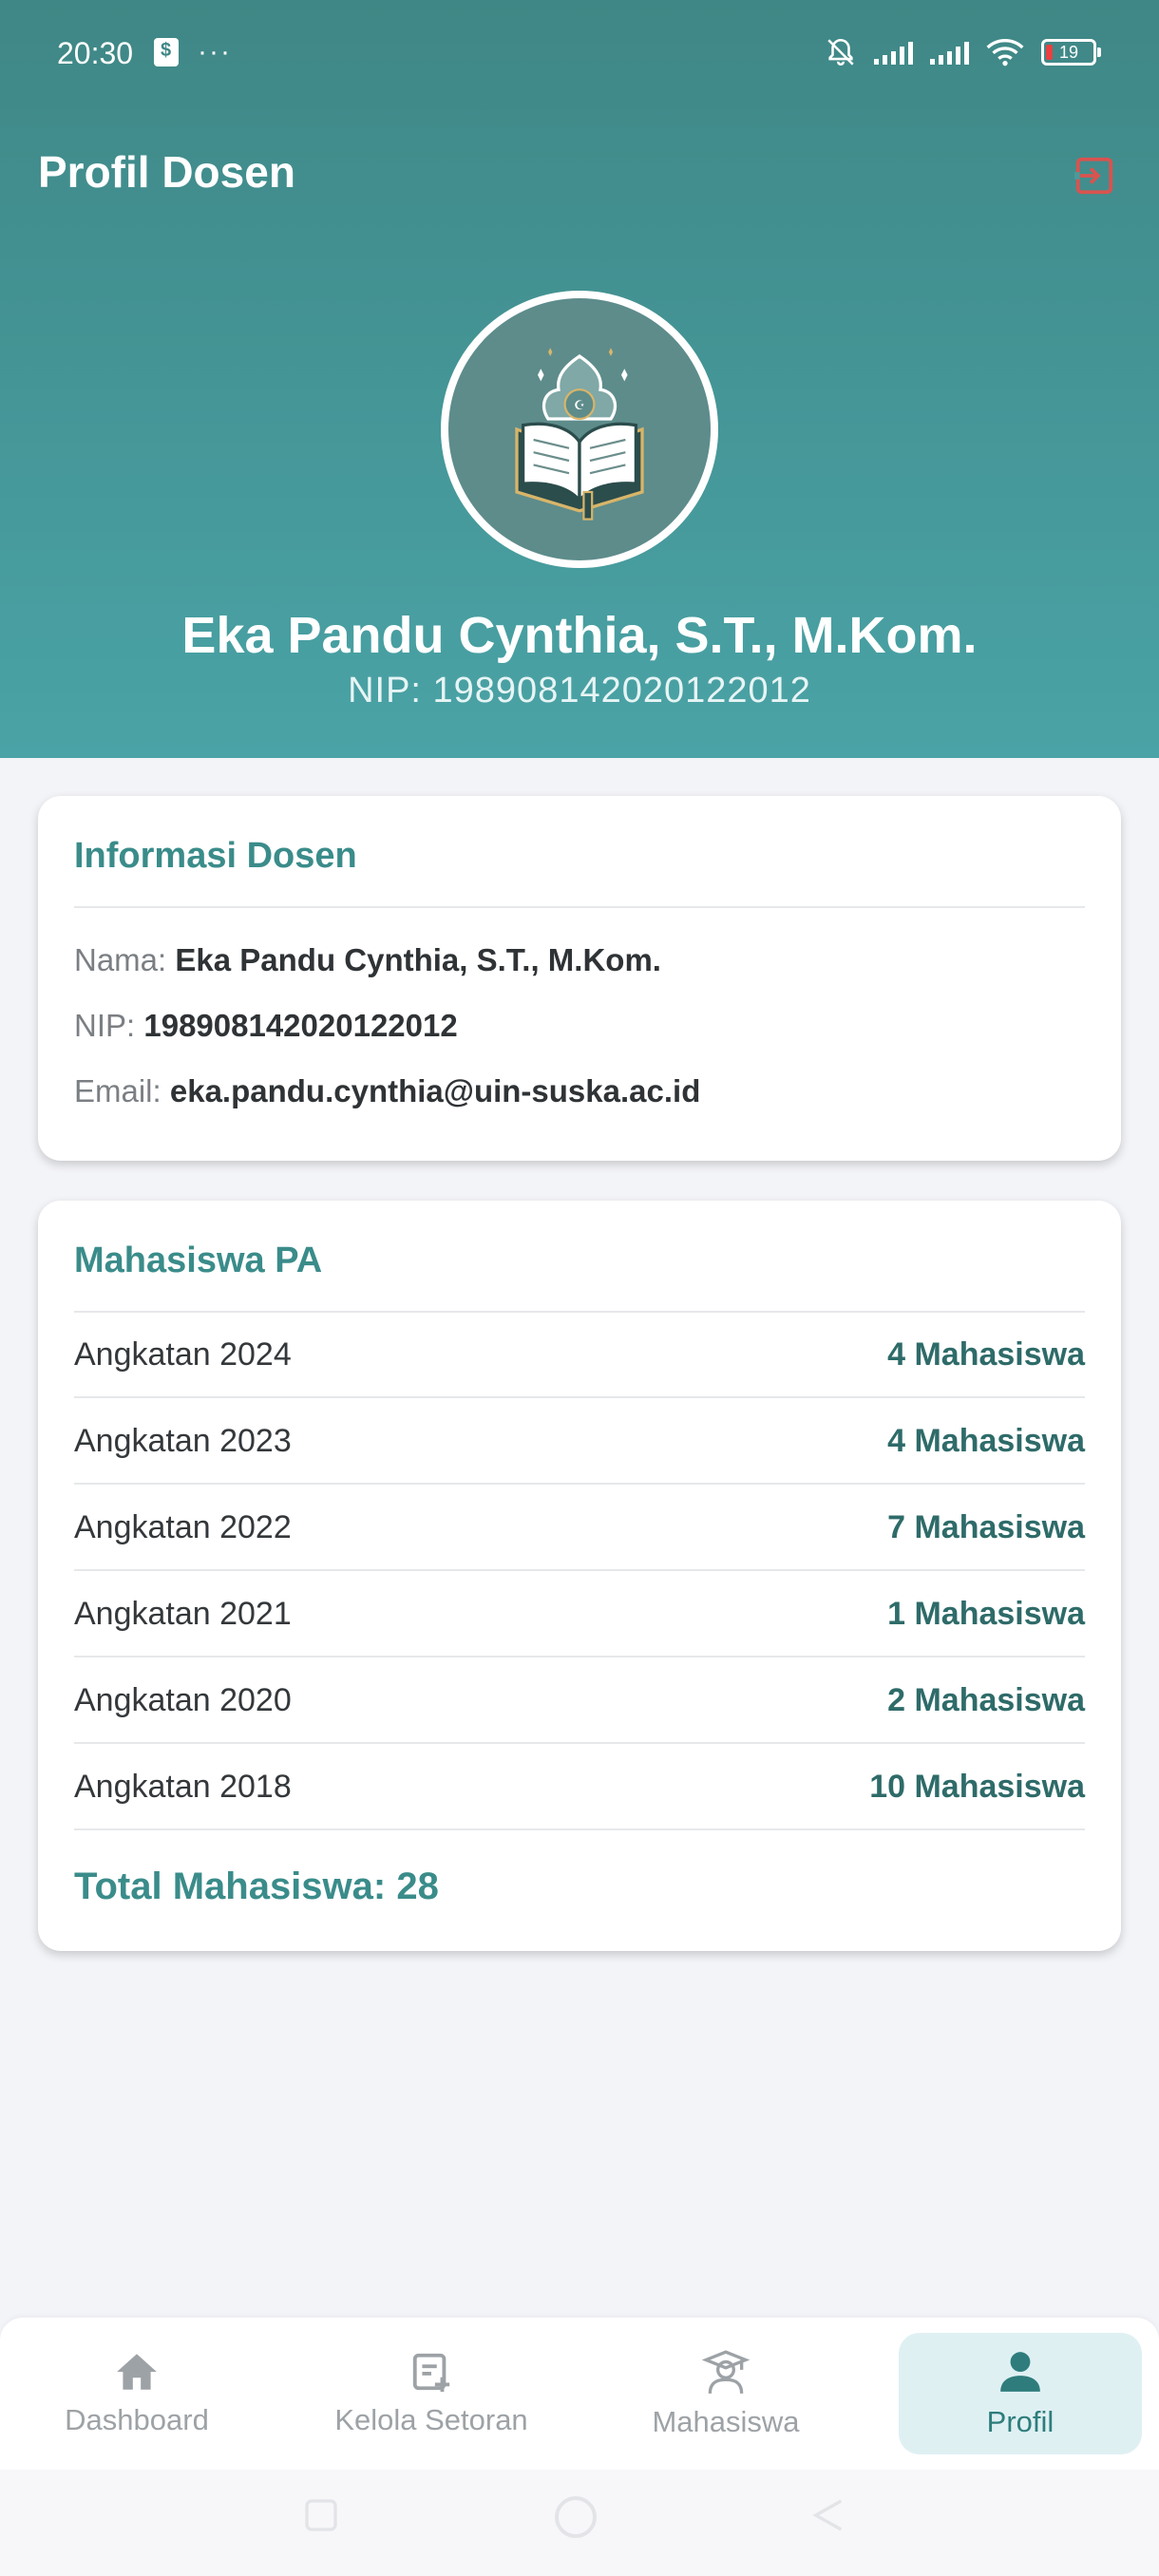 The image size is (1159, 2576). What do you see at coordinates (166, 172) in the screenshot?
I see `page-title: Profil Dosen` at bounding box center [166, 172].